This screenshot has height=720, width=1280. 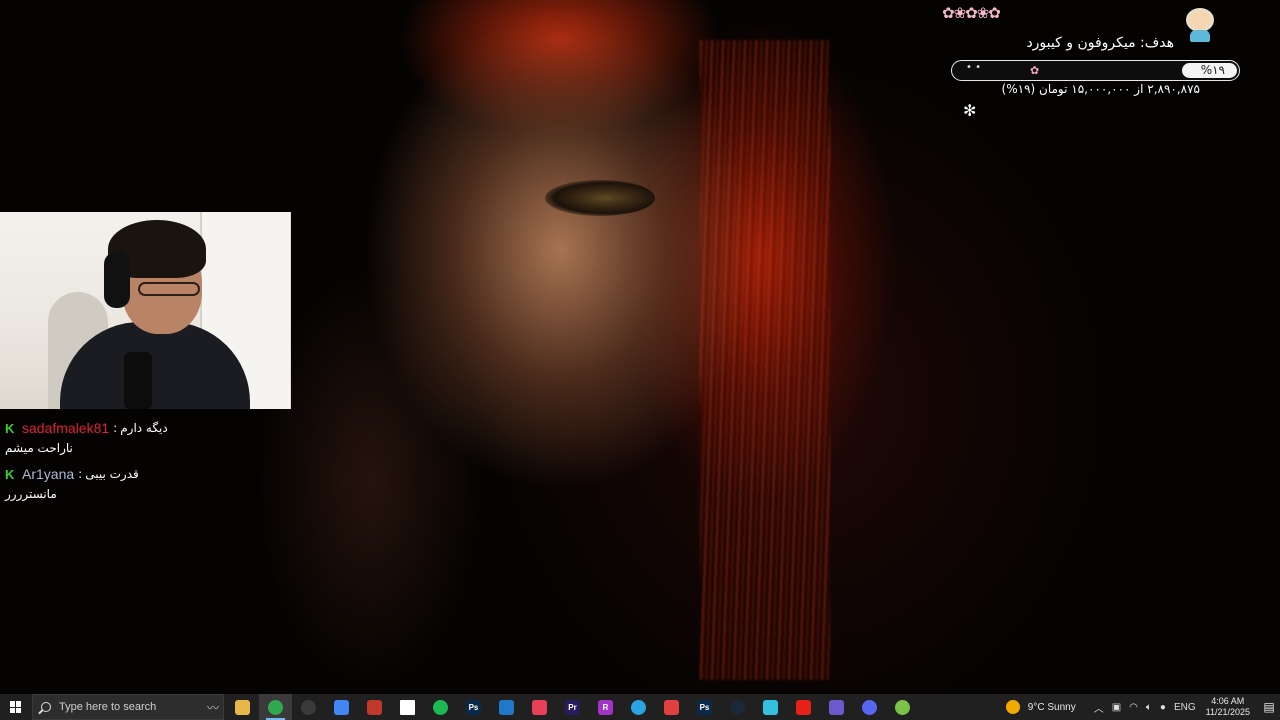 I want to click on steam-icon, so click(x=737, y=707).